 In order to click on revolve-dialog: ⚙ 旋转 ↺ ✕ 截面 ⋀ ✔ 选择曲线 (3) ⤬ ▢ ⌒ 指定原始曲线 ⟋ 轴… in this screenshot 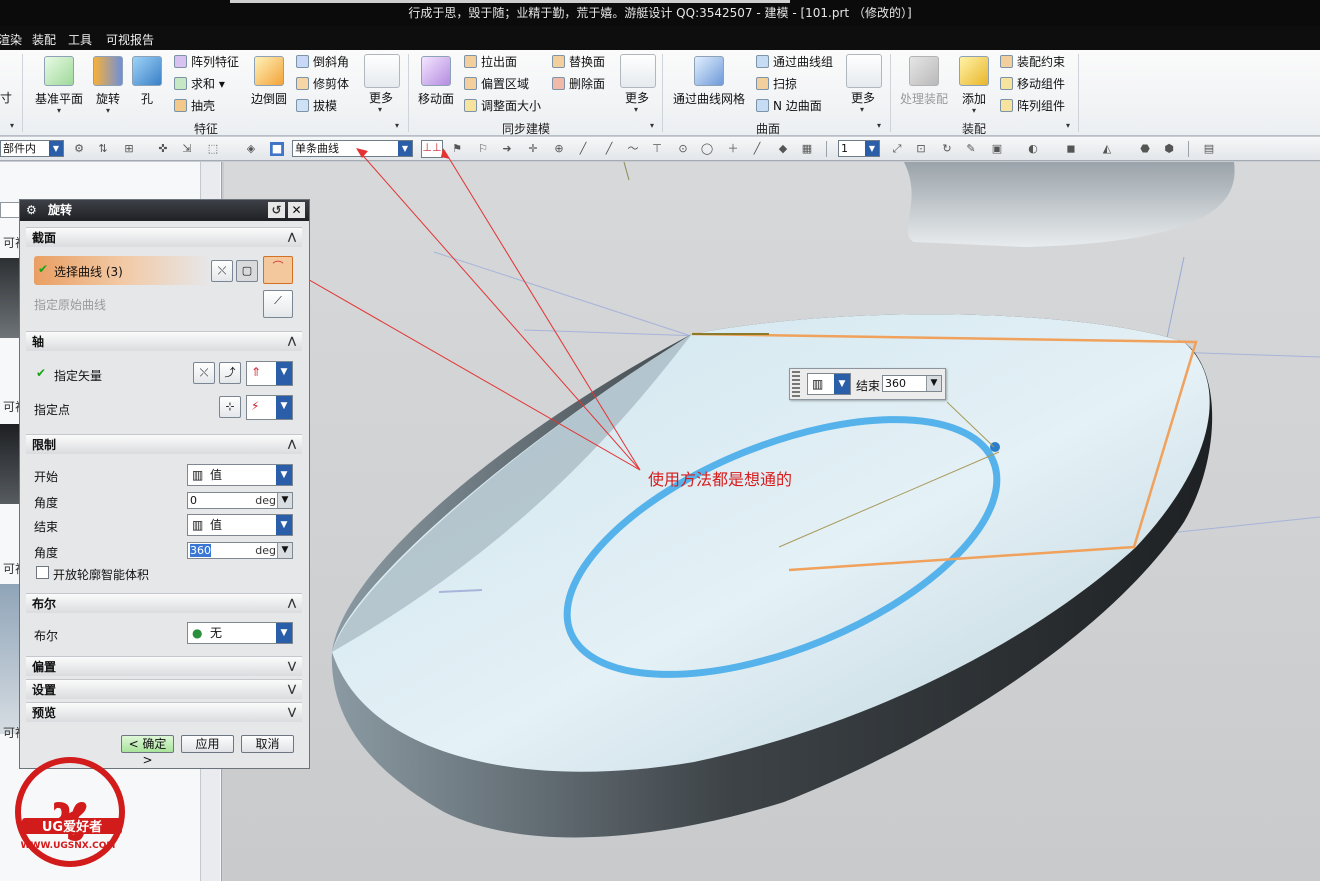, I will do `click(164, 484)`.